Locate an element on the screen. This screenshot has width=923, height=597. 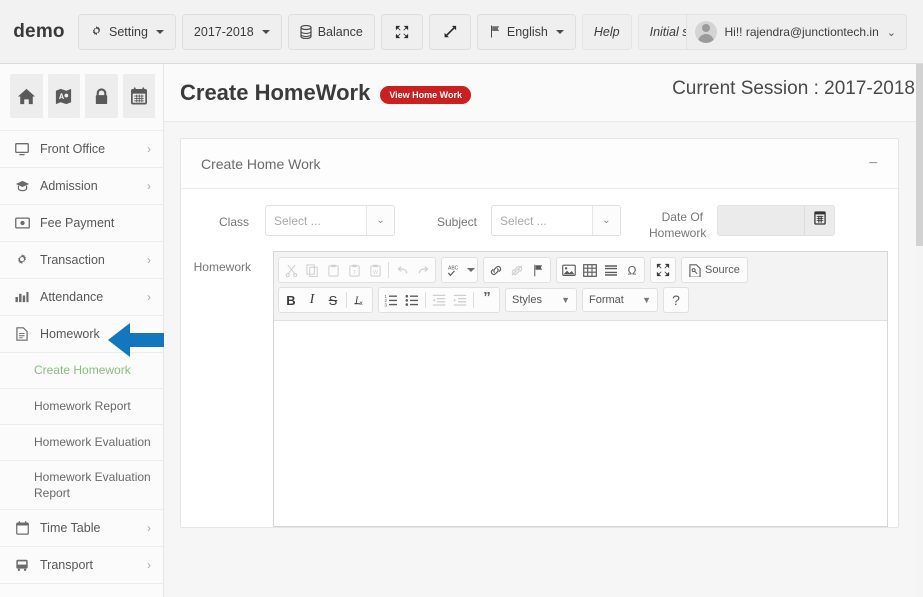
user-greeting: Hi!! rajendra@junctiontech.in is located at coordinates (801, 32).